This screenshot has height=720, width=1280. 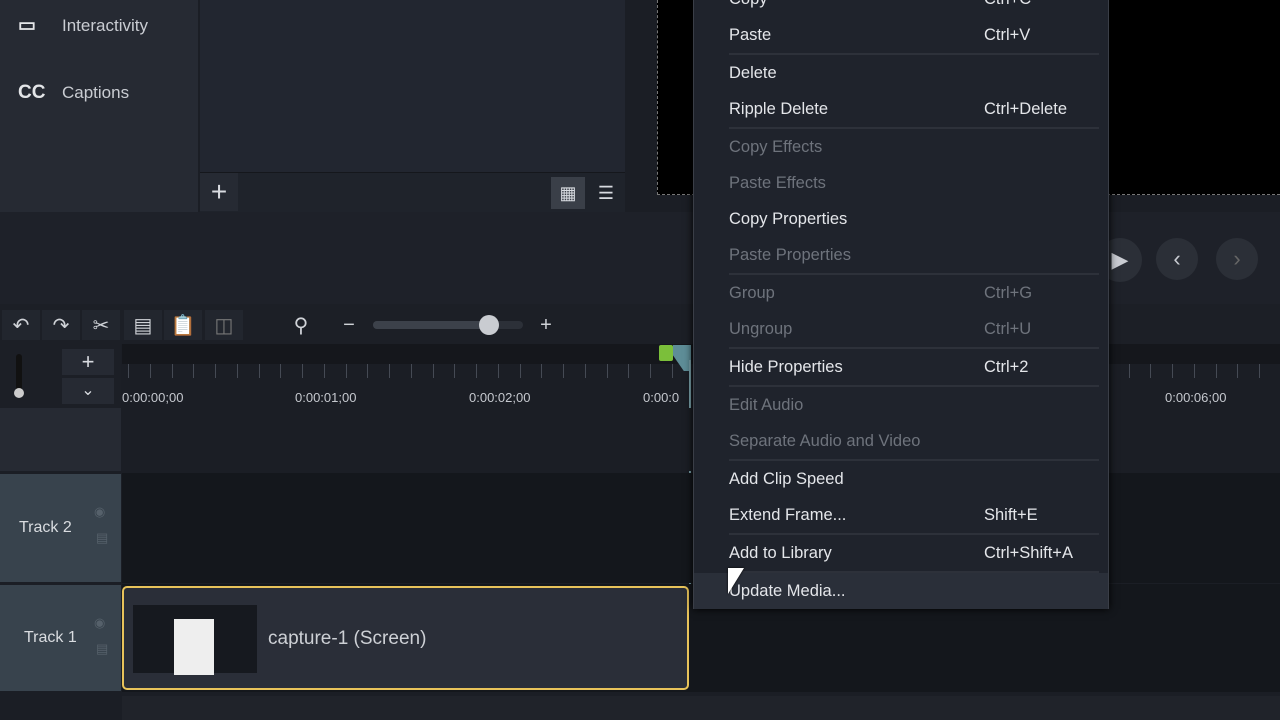 I want to click on selection-in-handle, so click(x=666, y=353).